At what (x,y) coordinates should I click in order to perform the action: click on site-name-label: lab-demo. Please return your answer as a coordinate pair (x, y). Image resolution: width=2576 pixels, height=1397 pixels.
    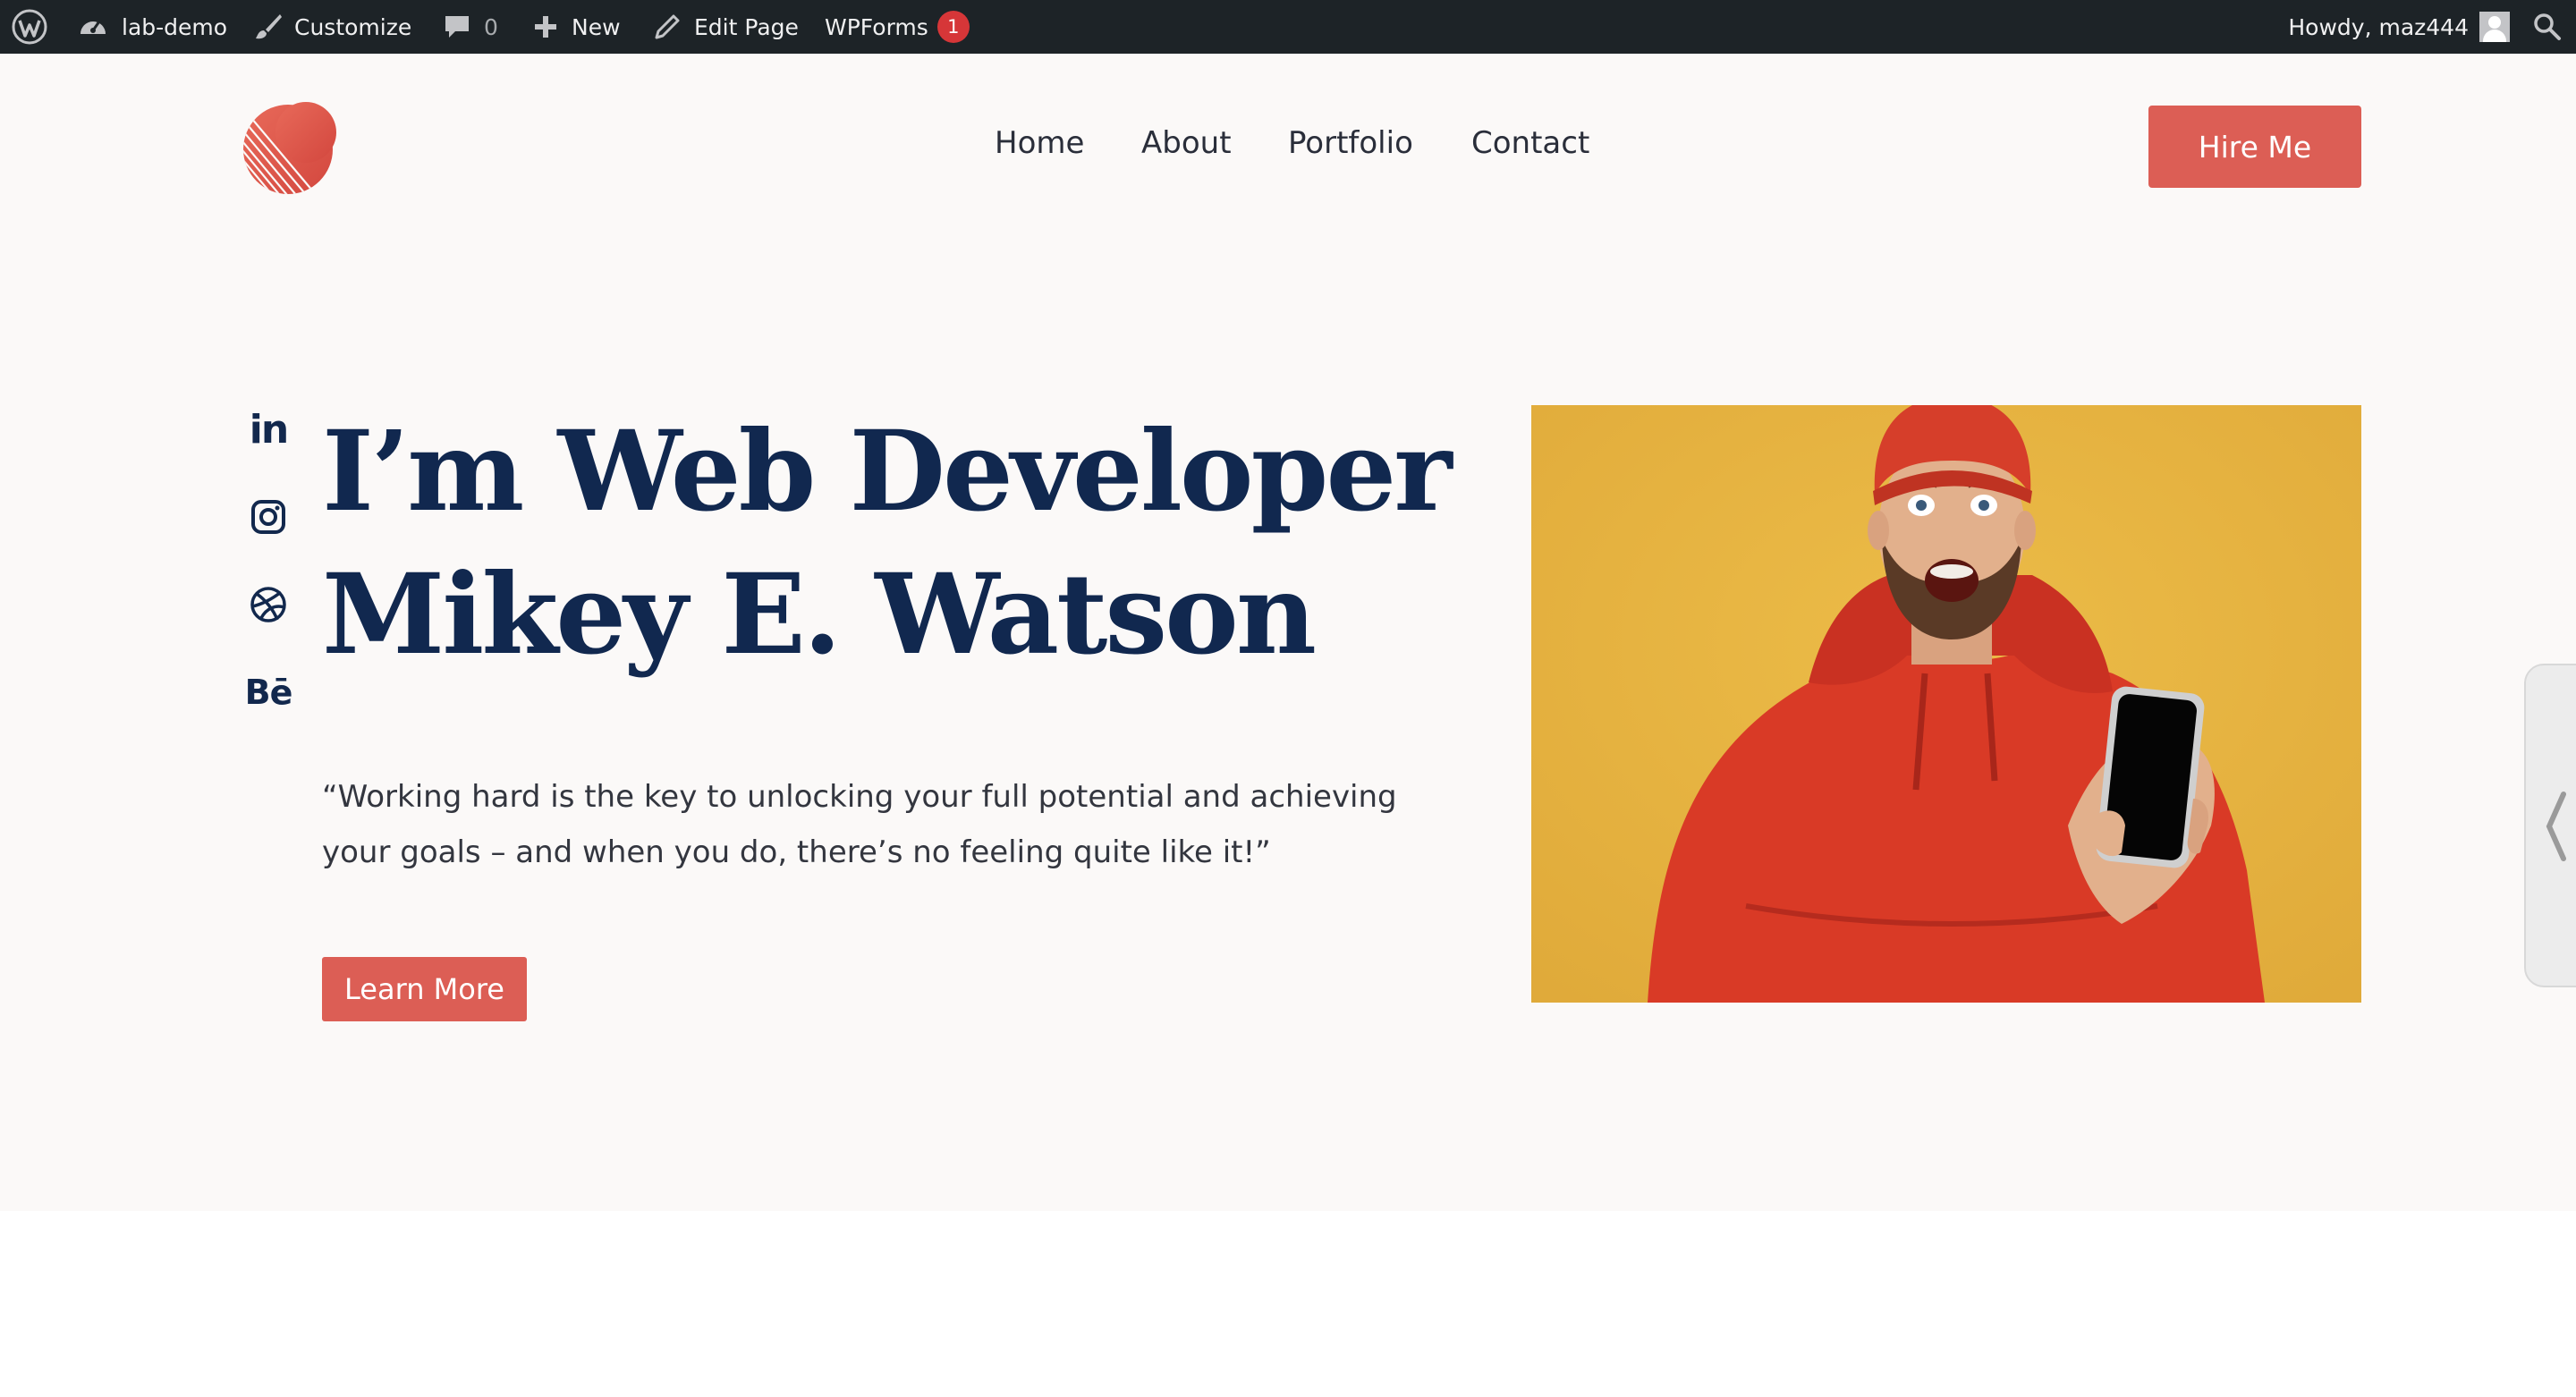
    Looking at the image, I should click on (175, 26).